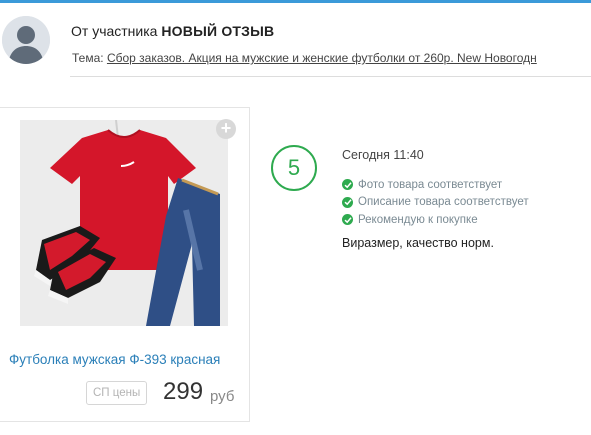 The width and height of the screenshot is (591, 435). Describe the element at coordinates (183, 391) in the screenshot. I see `price-value: 299` at that location.